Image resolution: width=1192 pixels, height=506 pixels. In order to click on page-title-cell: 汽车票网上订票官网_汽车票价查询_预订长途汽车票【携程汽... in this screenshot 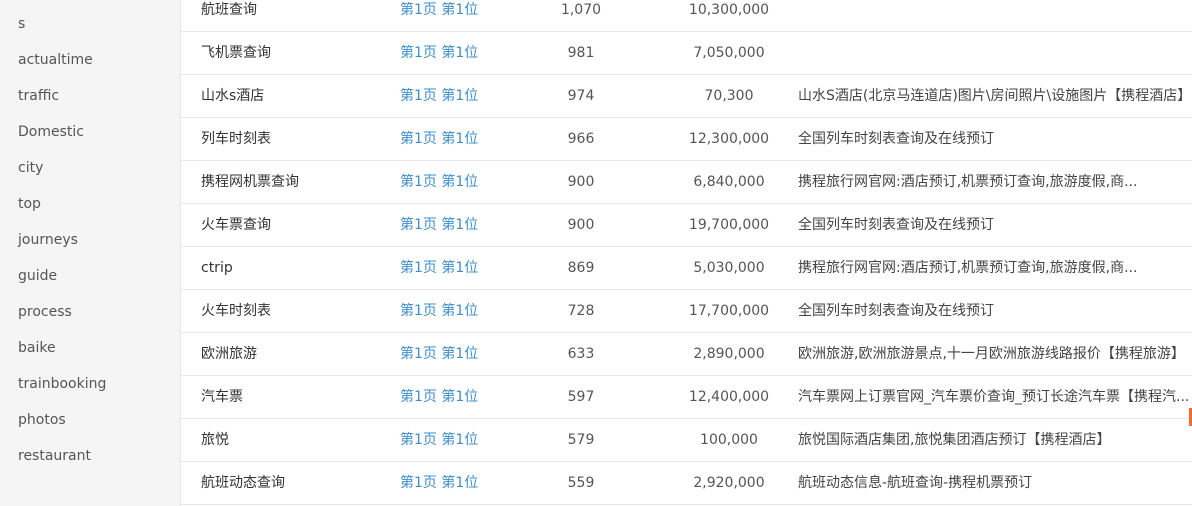, I will do `click(994, 397)`.